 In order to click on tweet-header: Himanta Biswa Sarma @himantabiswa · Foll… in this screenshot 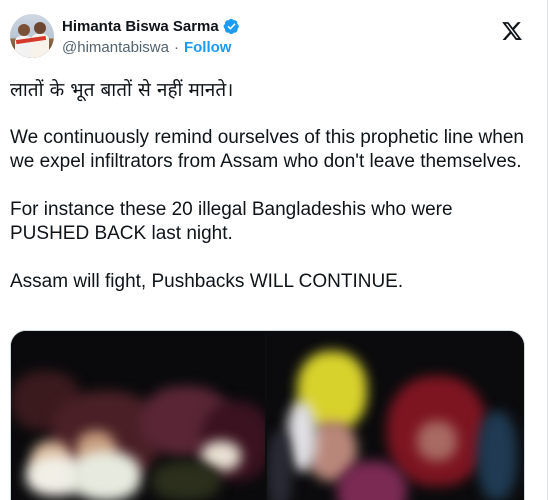, I will do `click(274, 39)`.